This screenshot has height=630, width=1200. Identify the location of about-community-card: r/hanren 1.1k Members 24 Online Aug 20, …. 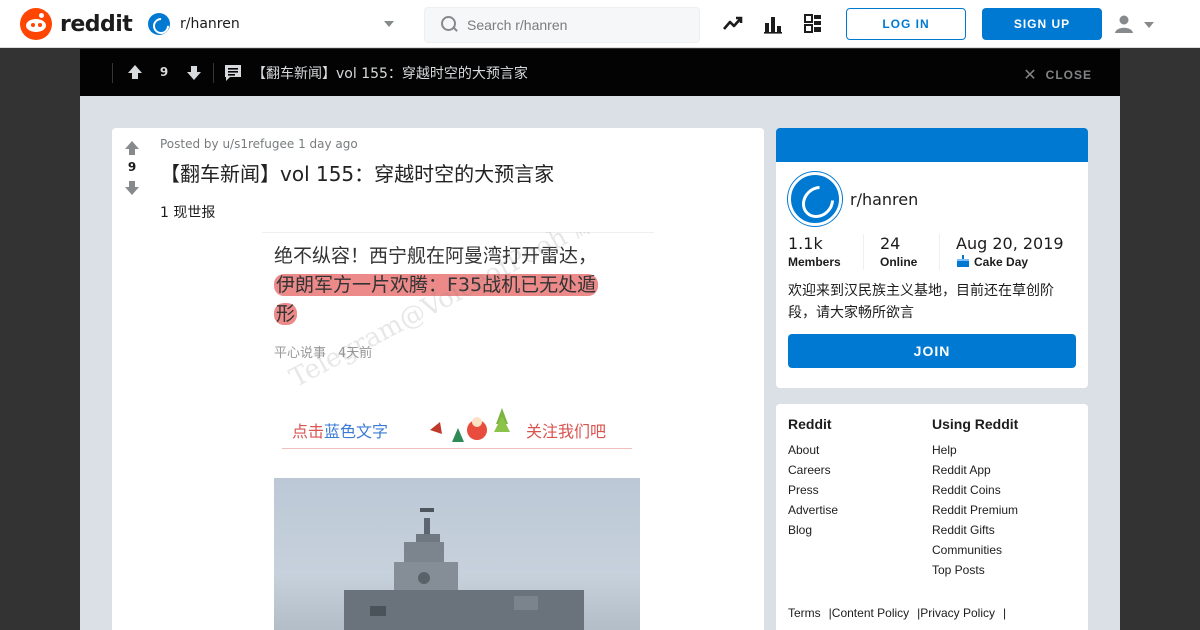
(932, 258).